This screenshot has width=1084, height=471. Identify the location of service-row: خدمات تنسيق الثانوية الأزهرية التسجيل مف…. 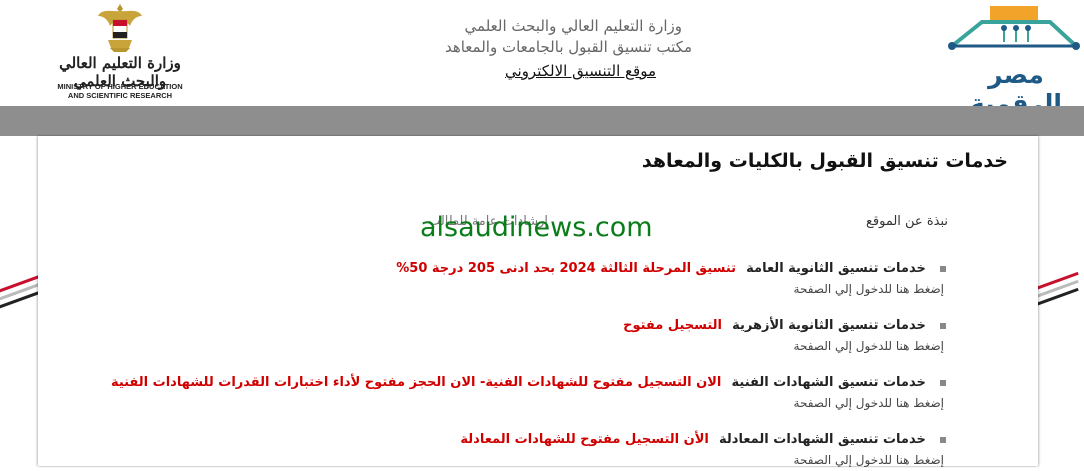
(516, 326).